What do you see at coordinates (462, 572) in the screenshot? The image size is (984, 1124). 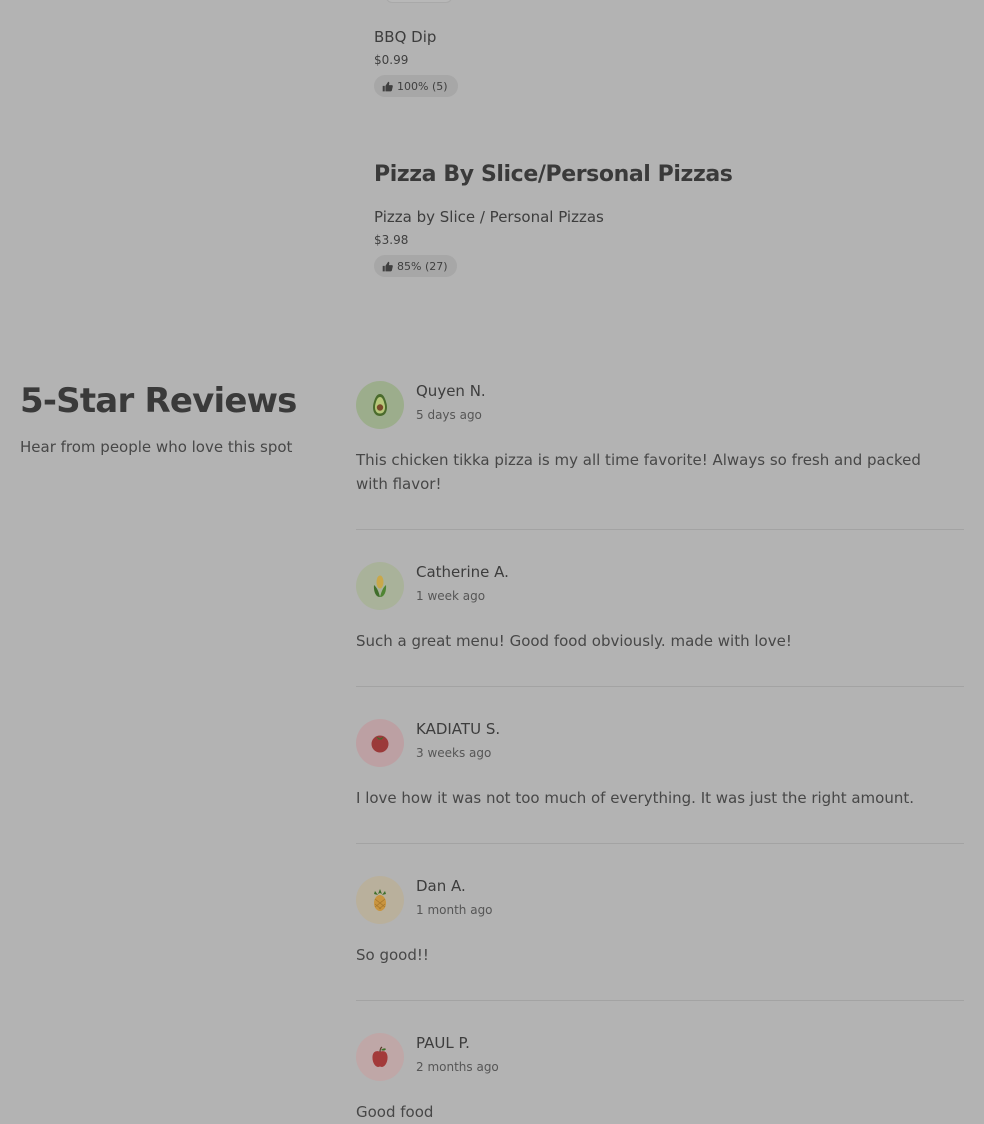 I see `reviewer-name: Catherine A.` at bounding box center [462, 572].